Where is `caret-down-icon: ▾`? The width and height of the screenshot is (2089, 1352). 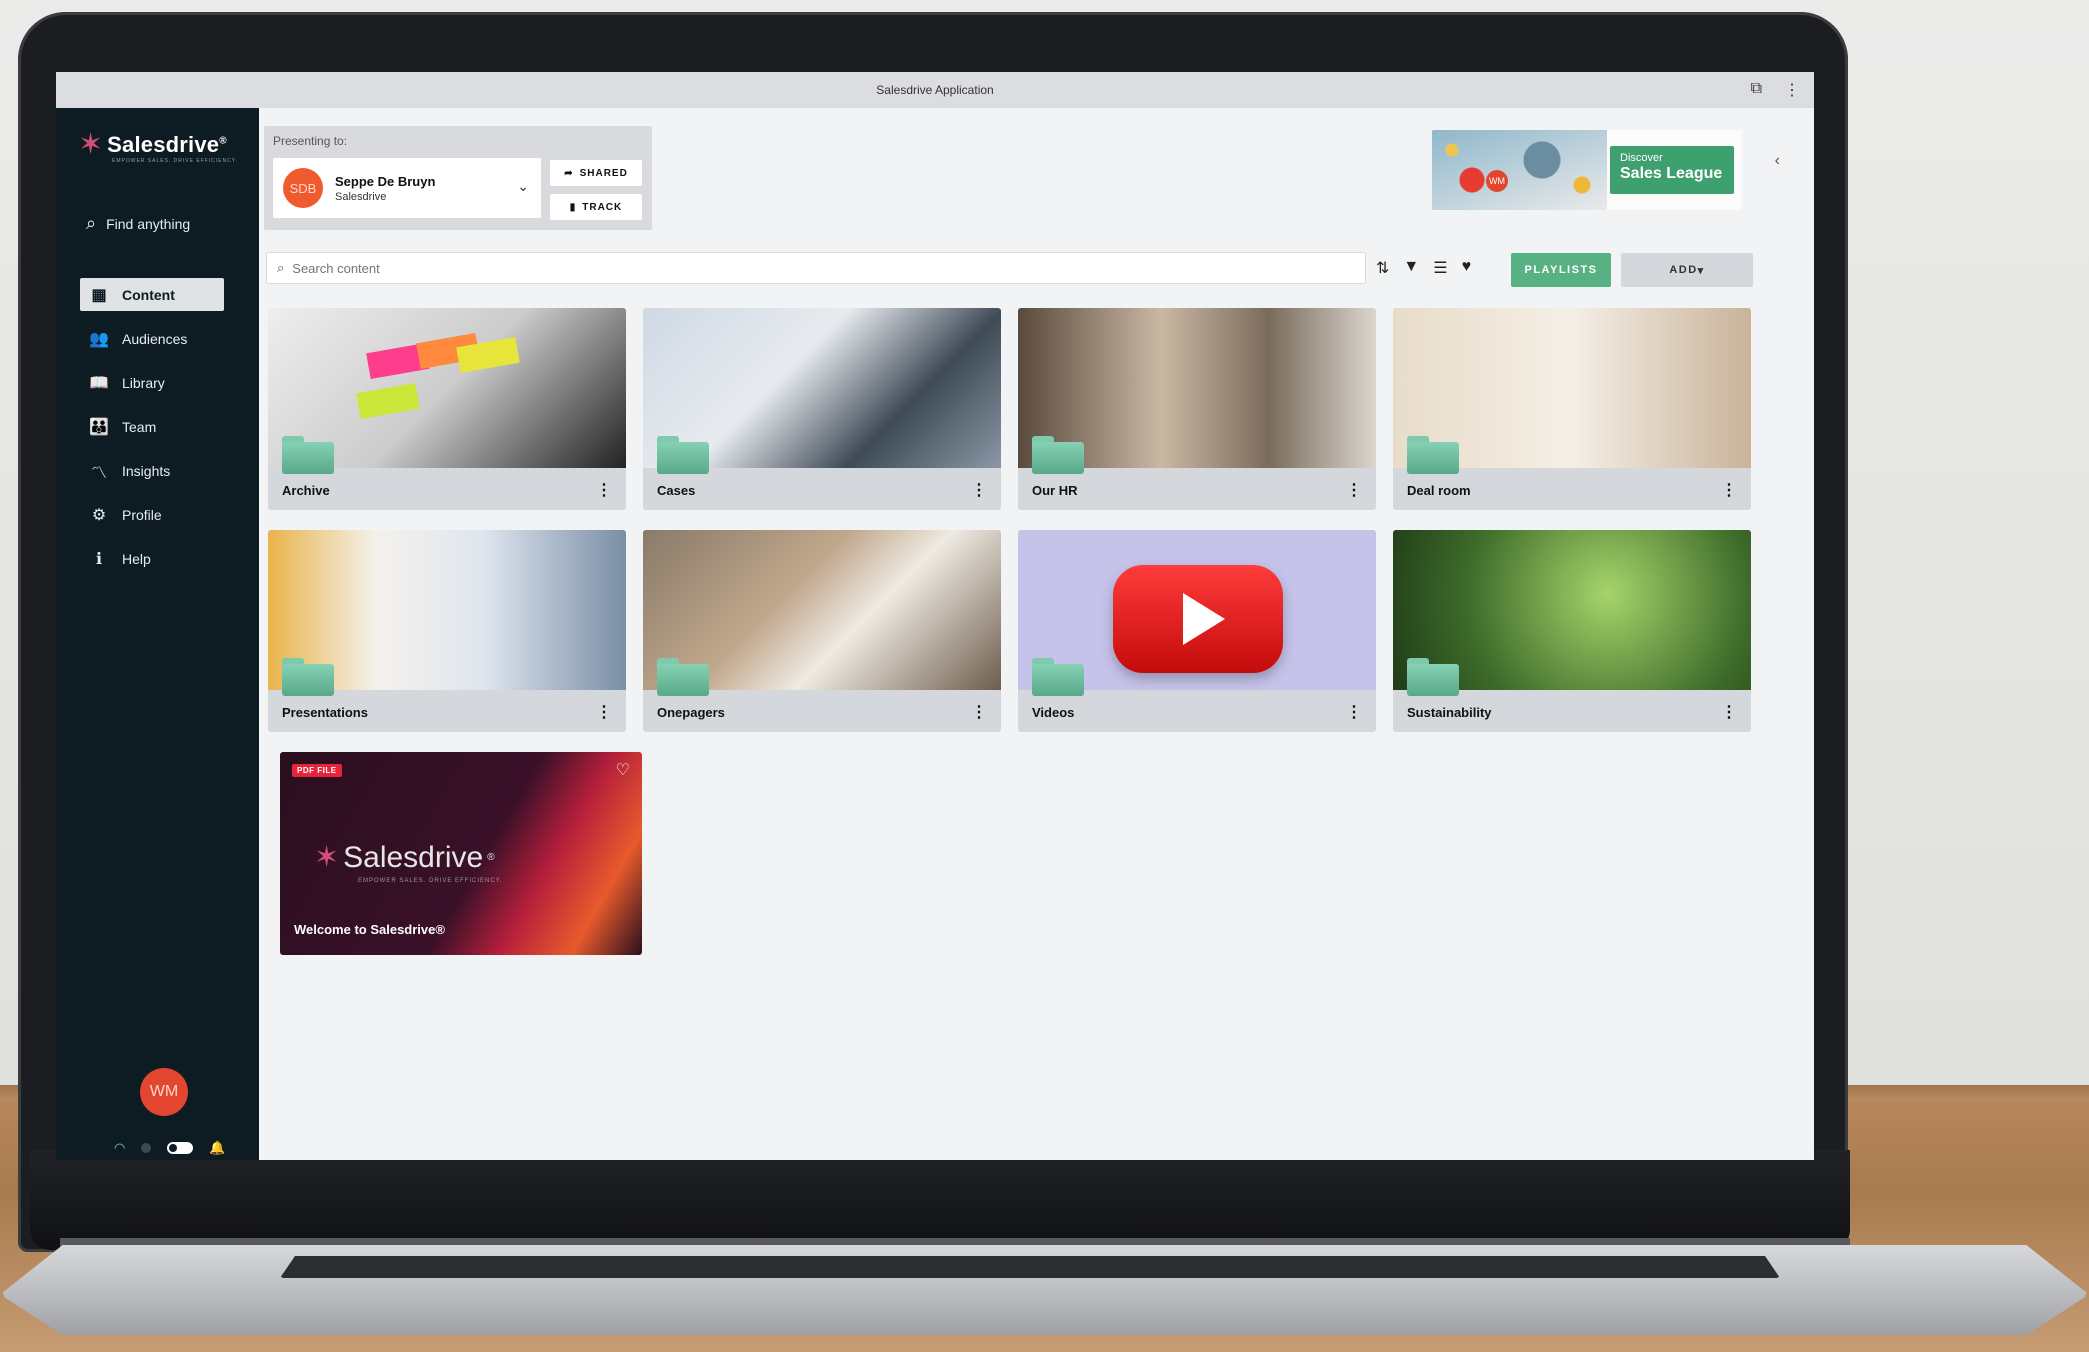 caret-down-icon: ▾ is located at coordinates (1701, 270).